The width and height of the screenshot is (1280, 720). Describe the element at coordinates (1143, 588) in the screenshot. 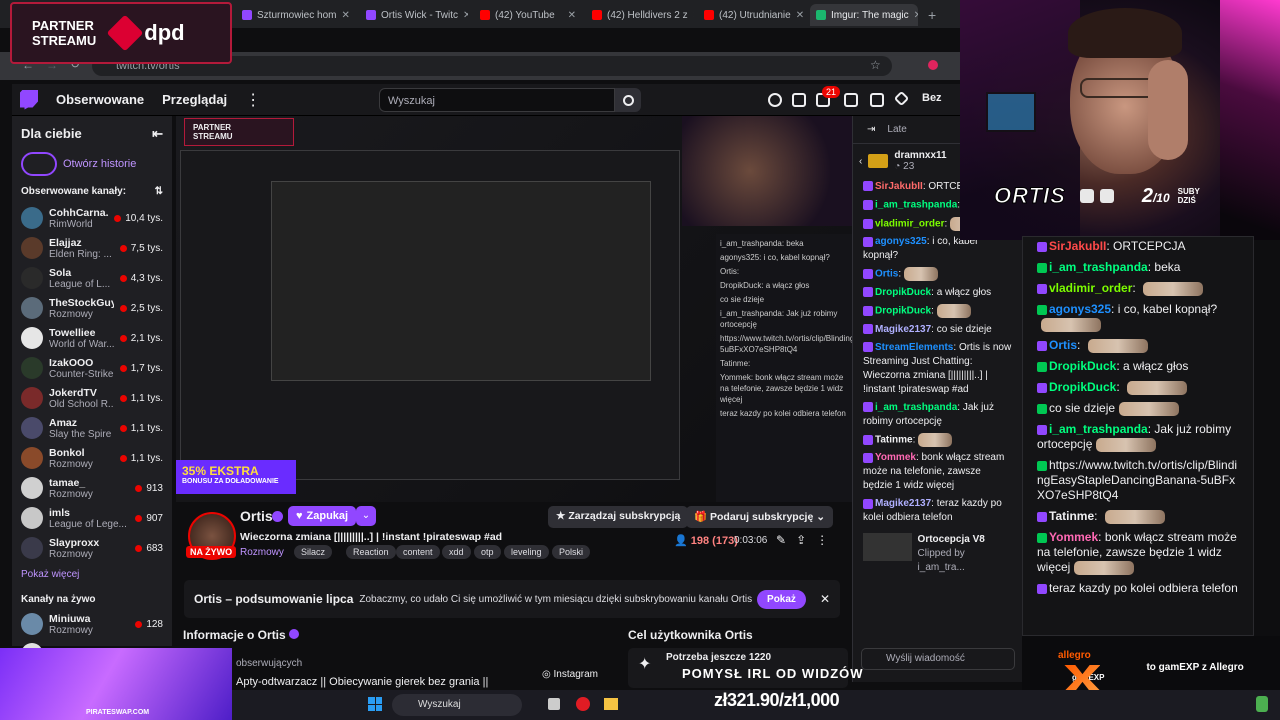

I see `overlay-chat-text: teraz kazdy po kolei odbiera telefon` at that location.